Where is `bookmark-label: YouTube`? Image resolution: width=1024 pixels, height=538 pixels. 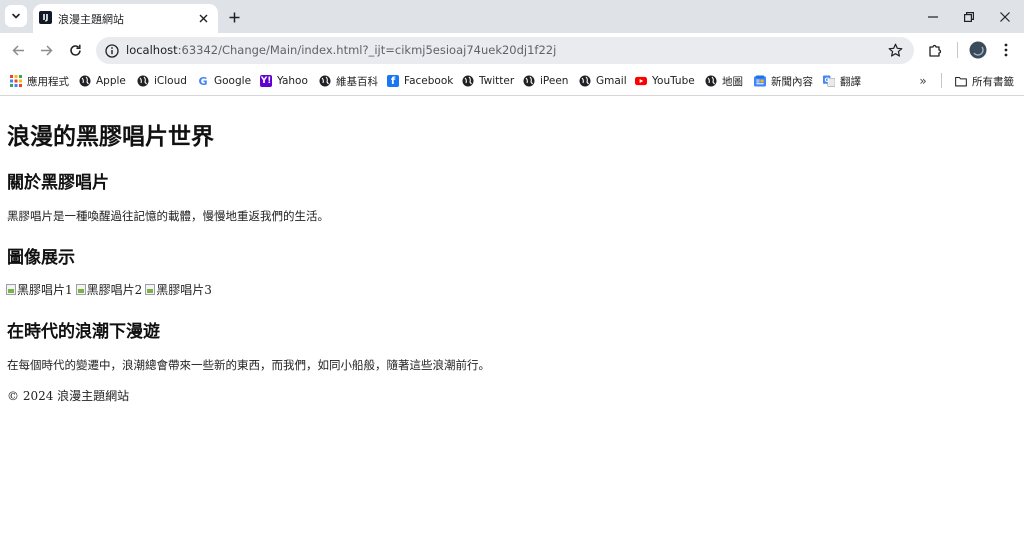 bookmark-label: YouTube is located at coordinates (673, 81).